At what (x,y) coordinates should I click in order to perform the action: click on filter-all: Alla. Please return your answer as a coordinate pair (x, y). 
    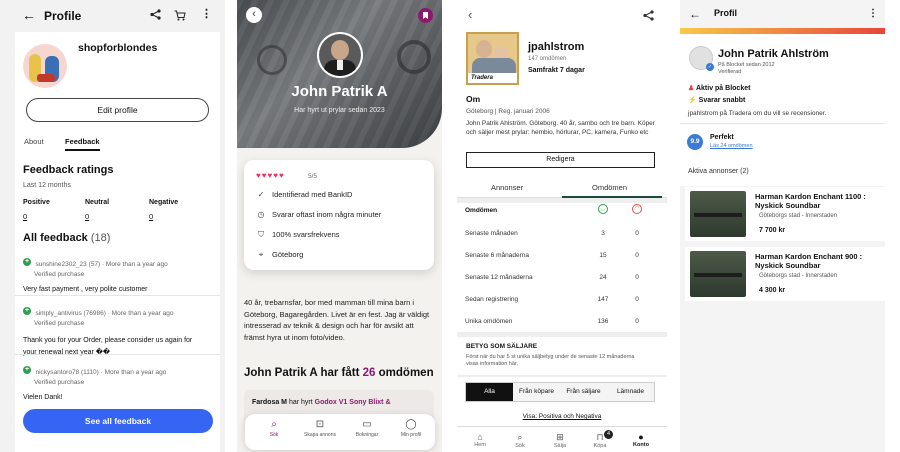
    Looking at the image, I should click on (489, 392).